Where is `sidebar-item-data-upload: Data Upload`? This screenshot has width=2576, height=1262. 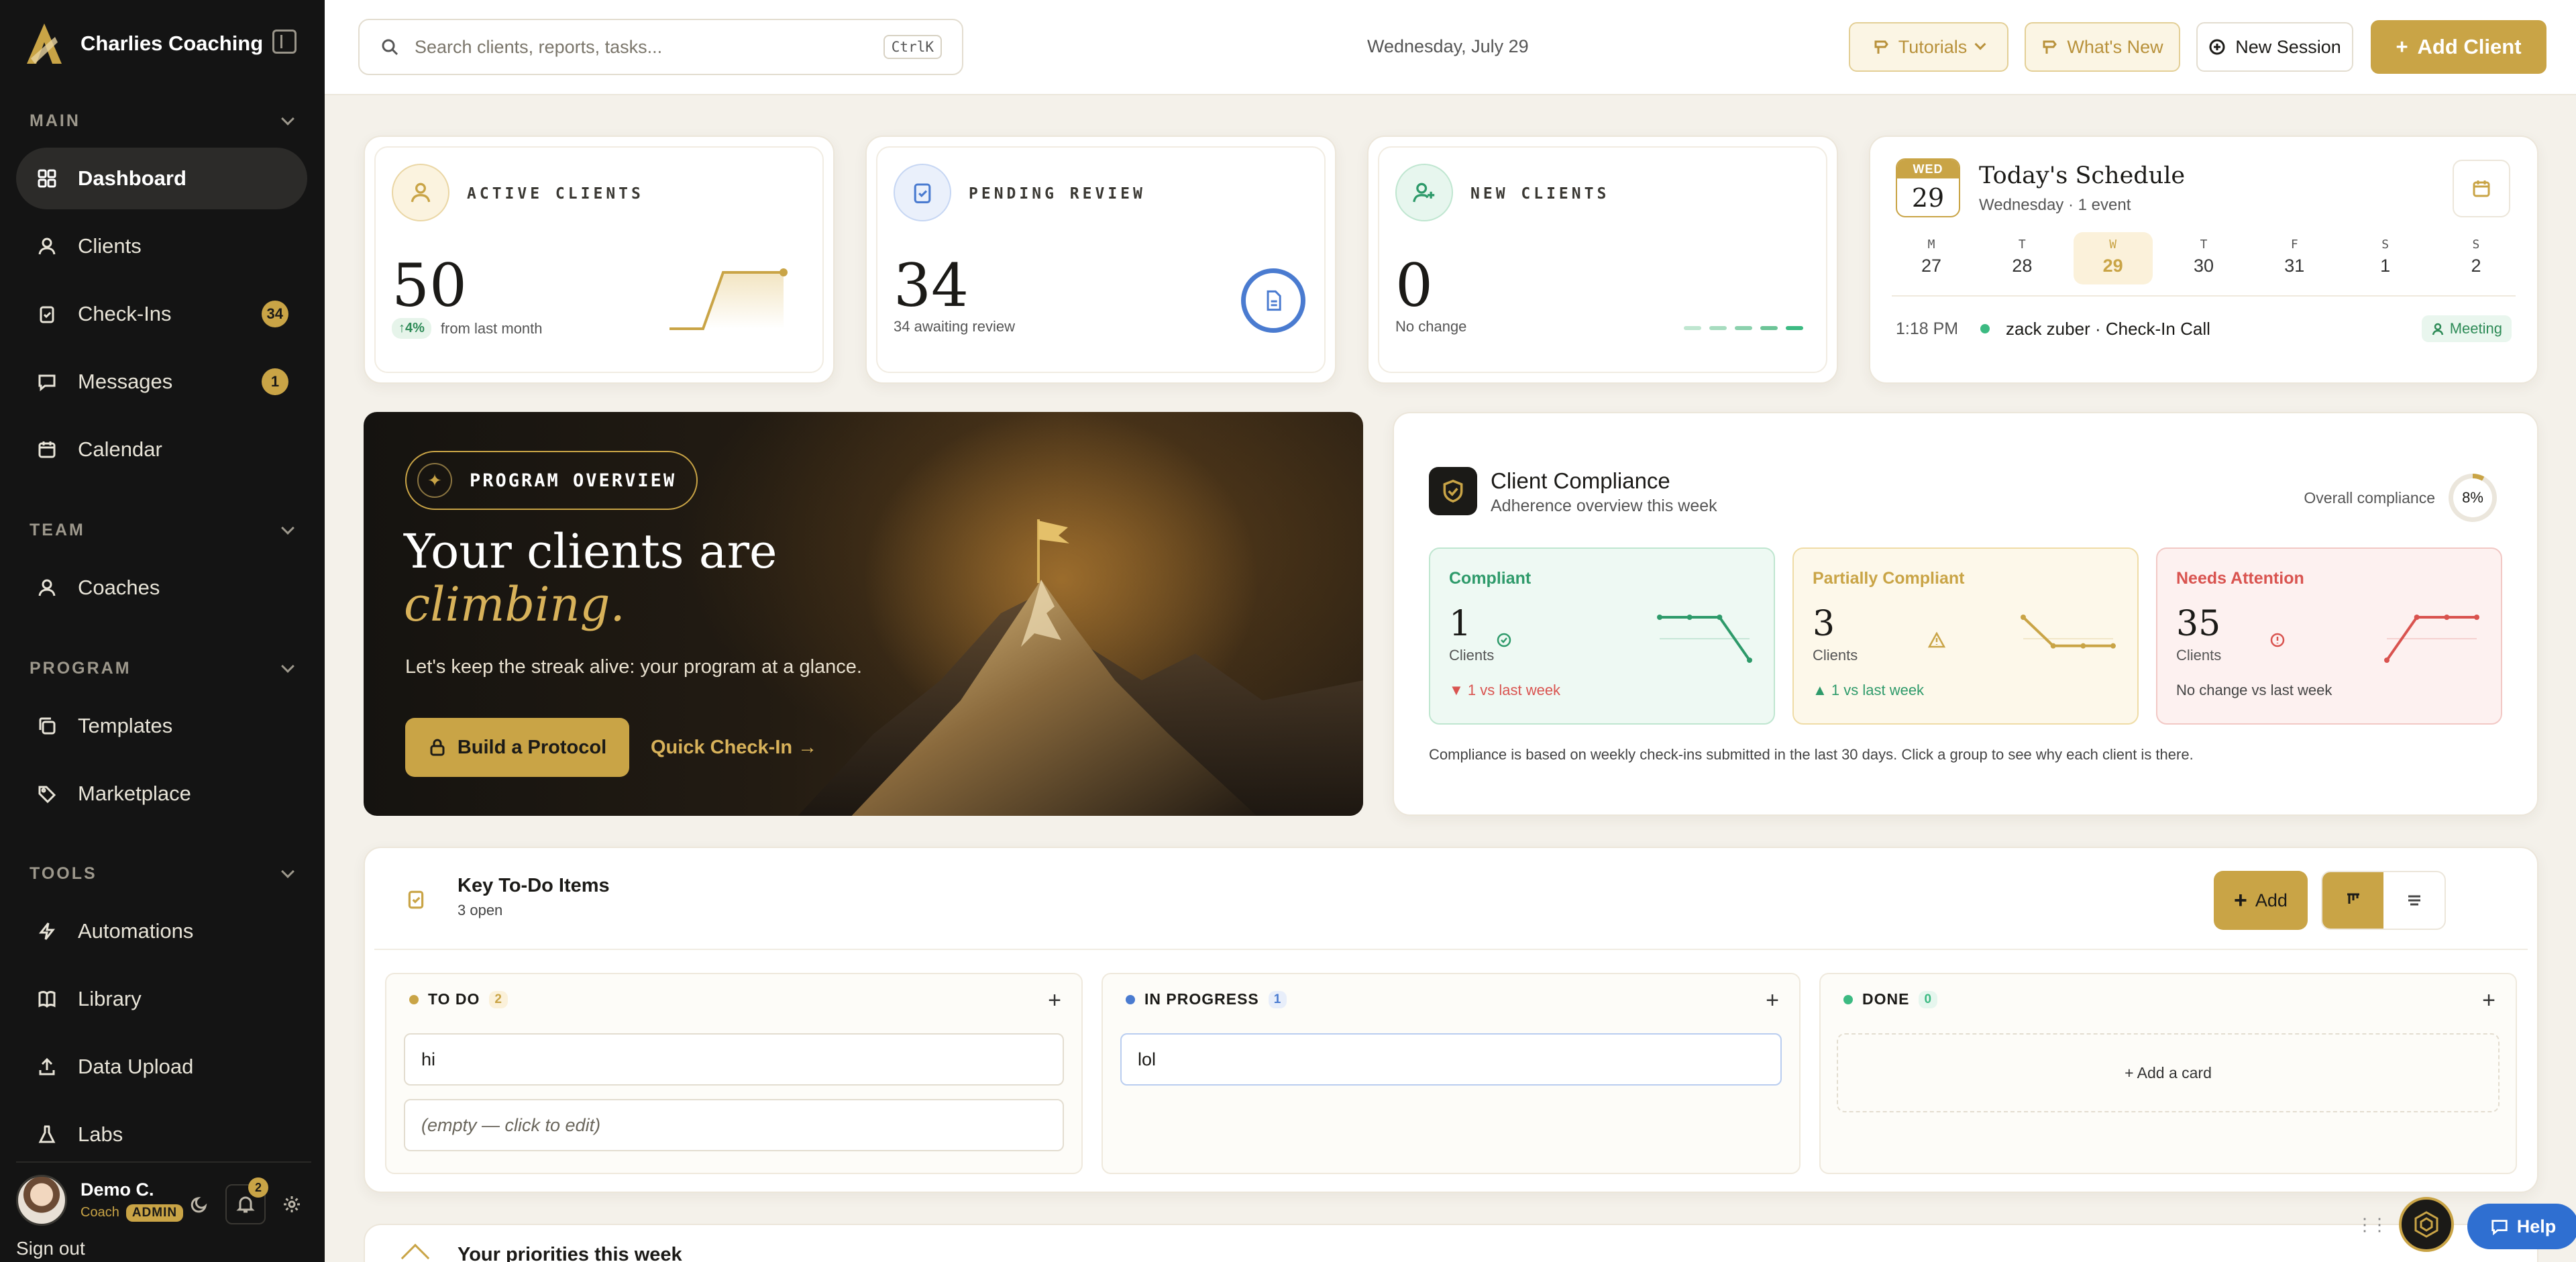 sidebar-item-data-upload: Data Upload is located at coordinates (161, 1067).